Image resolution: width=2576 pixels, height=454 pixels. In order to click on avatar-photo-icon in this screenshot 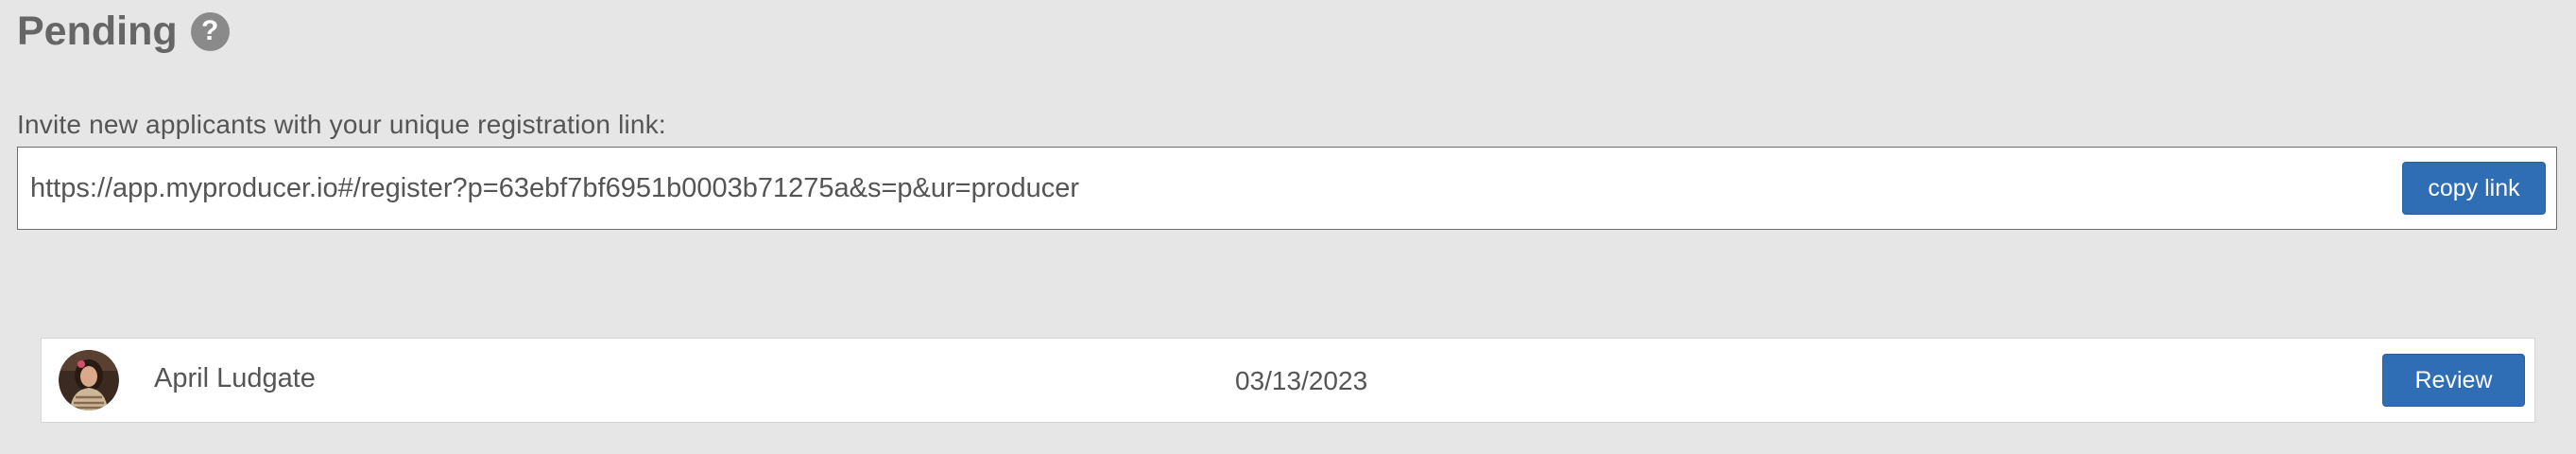, I will do `click(89, 380)`.